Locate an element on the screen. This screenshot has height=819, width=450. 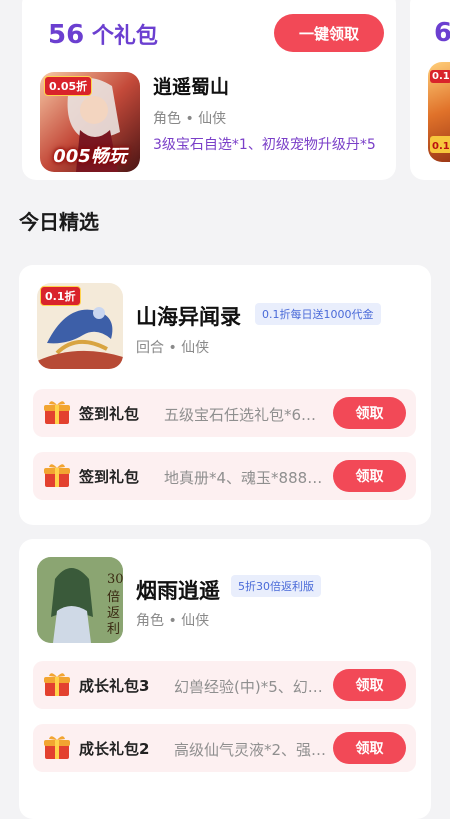
game-title: 烟雨逍遥 is located at coordinates (178, 590).